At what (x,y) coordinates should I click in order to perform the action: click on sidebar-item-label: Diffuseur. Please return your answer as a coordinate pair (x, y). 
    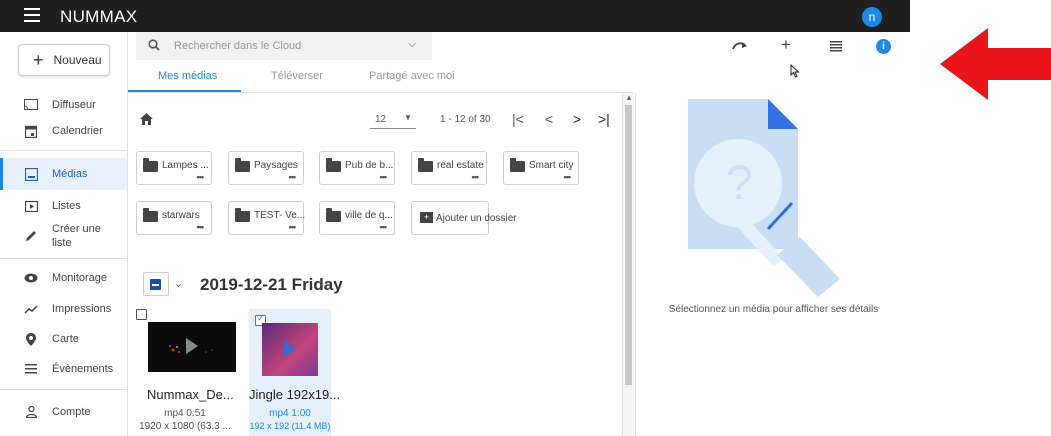
    Looking at the image, I should click on (74, 105).